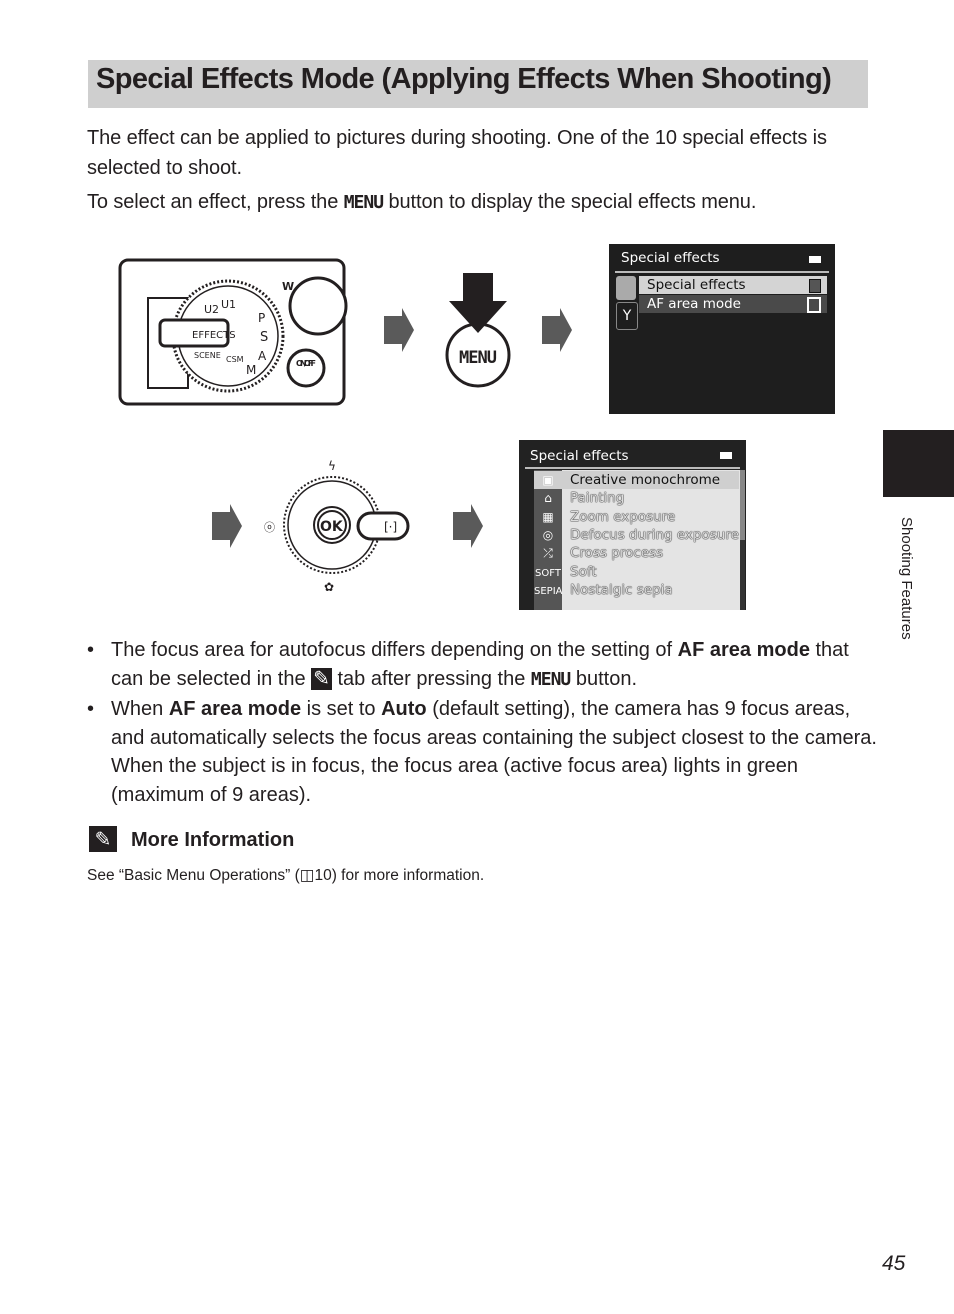 The height and width of the screenshot is (1314, 954). What do you see at coordinates (617, 553) in the screenshot?
I see `effect-label: Cross process` at bounding box center [617, 553].